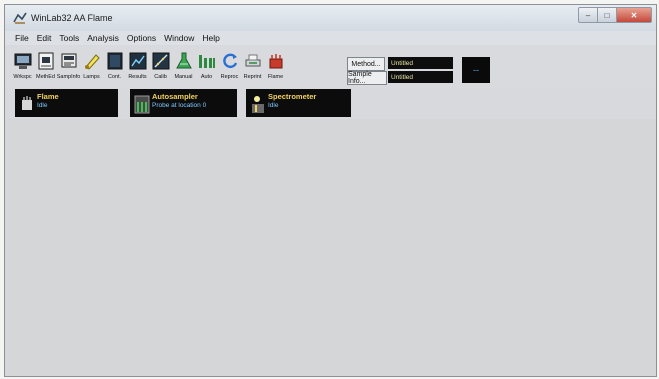 This screenshot has width=659, height=379. What do you see at coordinates (179, 105) in the screenshot?
I see `autosampler-status-text: Probe at location 0` at bounding box center [179, 105].